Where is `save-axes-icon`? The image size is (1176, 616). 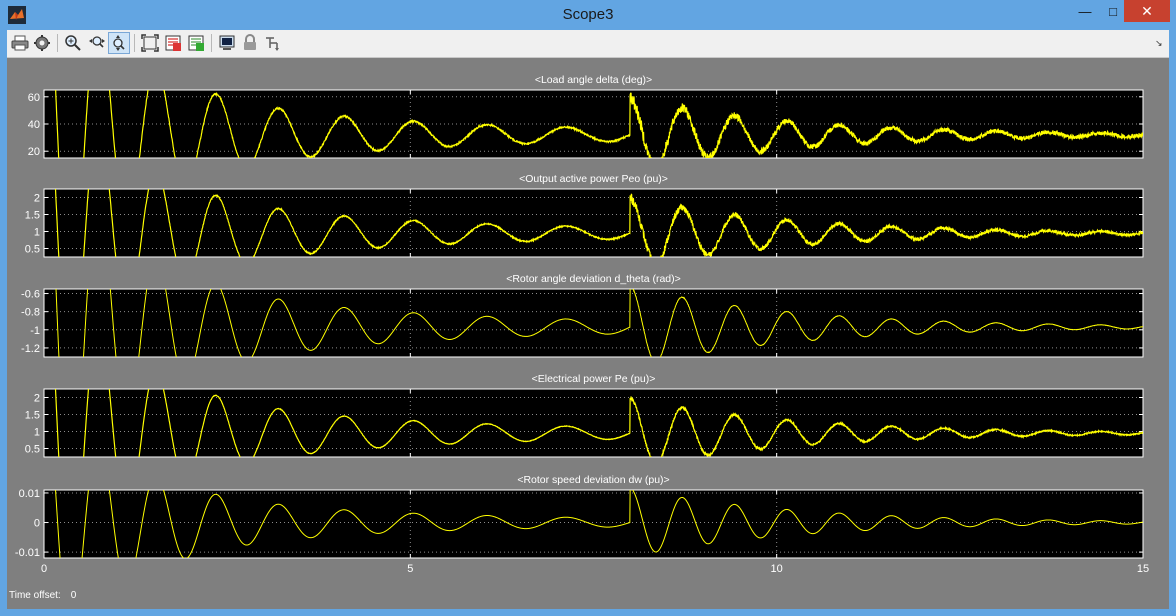
save-axes-icon is located at coordinates (173, 43).